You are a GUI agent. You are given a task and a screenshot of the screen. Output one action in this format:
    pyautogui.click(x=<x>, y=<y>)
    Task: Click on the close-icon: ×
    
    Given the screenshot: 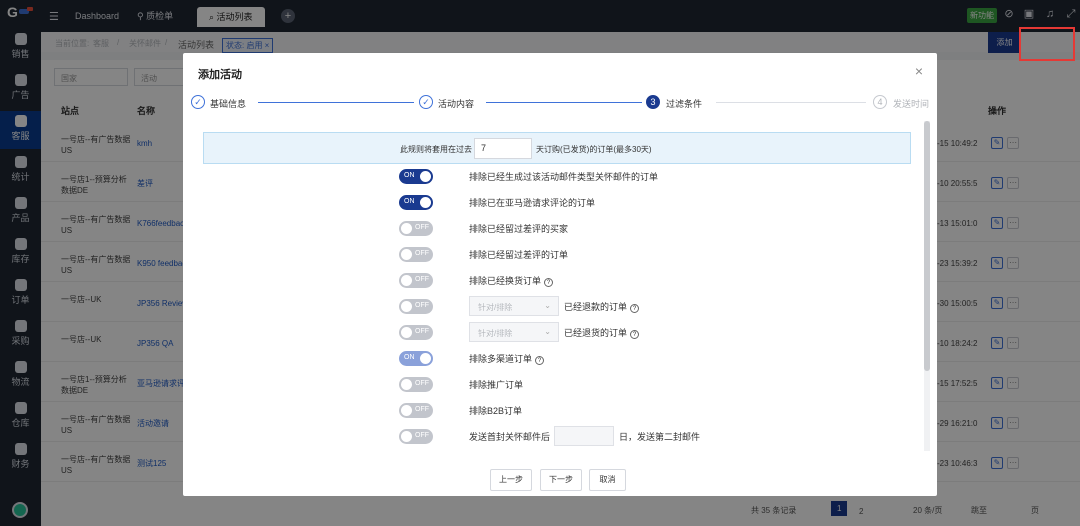 What is the action you would take?
    pyautogui.click(x=919, y=71)
    